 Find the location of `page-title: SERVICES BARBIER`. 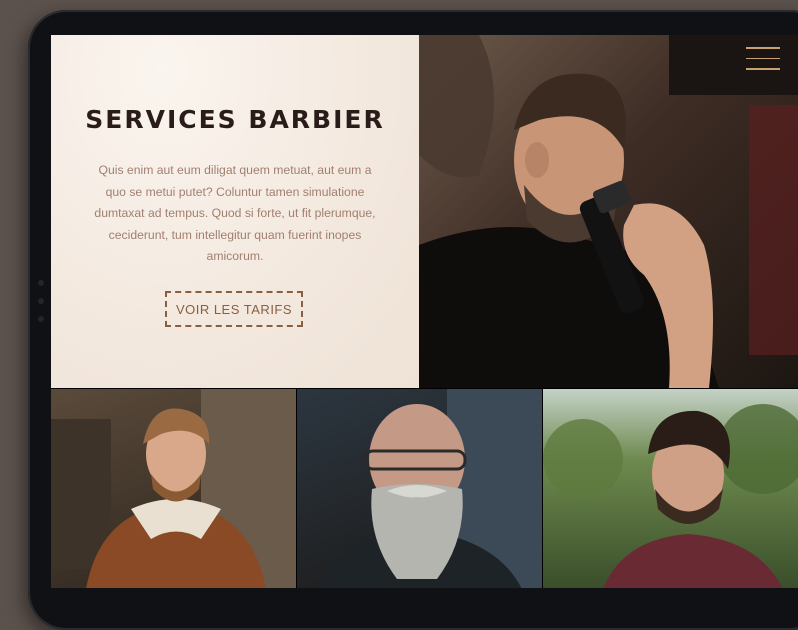

page-title: SERVICES BARBIER is located at coordinates (235, 119).